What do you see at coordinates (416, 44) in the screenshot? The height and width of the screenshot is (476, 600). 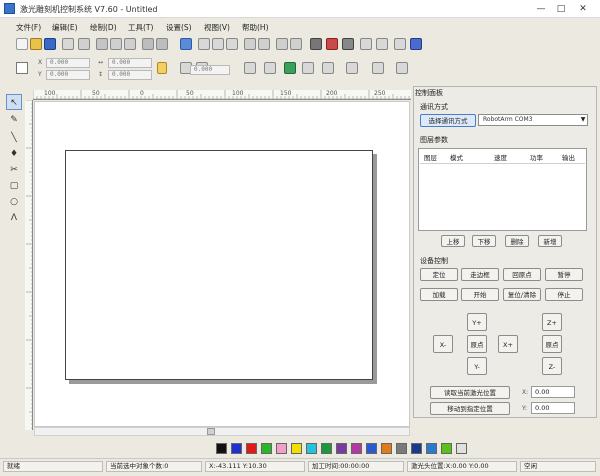 I see `monitor-icon` at bounding box center [416, 44].